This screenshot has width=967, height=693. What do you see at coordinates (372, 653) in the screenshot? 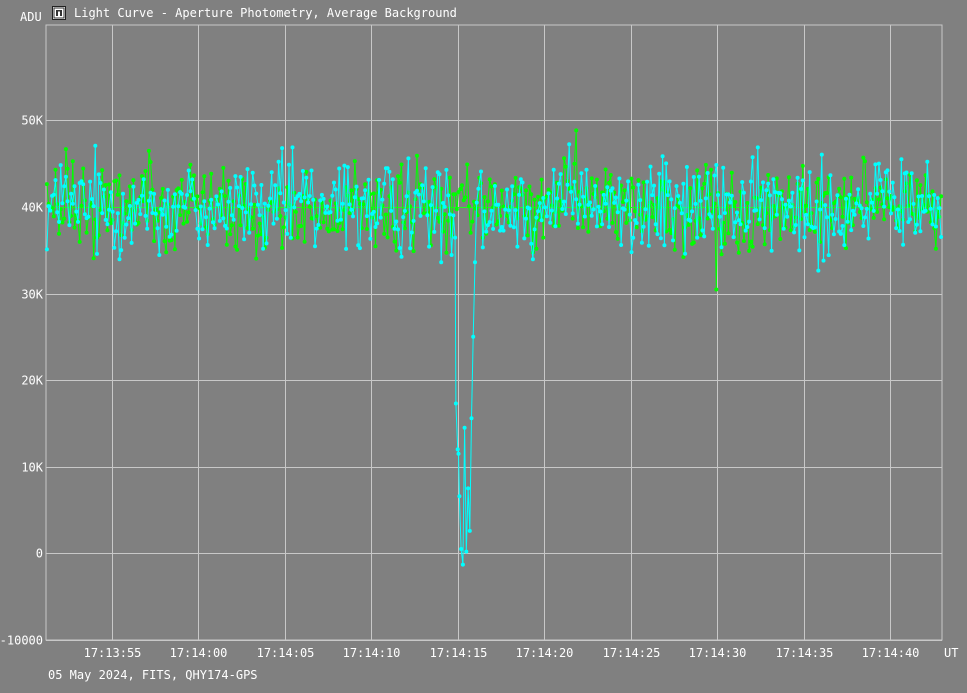
I see `x-tick-label: 17:14:10` at bounding box center [372, 653].